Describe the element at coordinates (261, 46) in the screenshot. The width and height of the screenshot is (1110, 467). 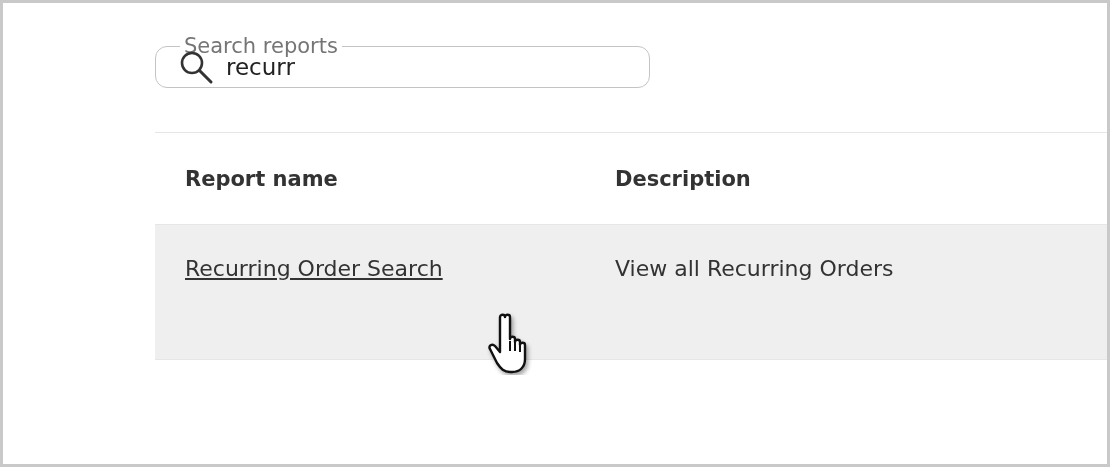
I see `search-field-label: Search reports` at that location.